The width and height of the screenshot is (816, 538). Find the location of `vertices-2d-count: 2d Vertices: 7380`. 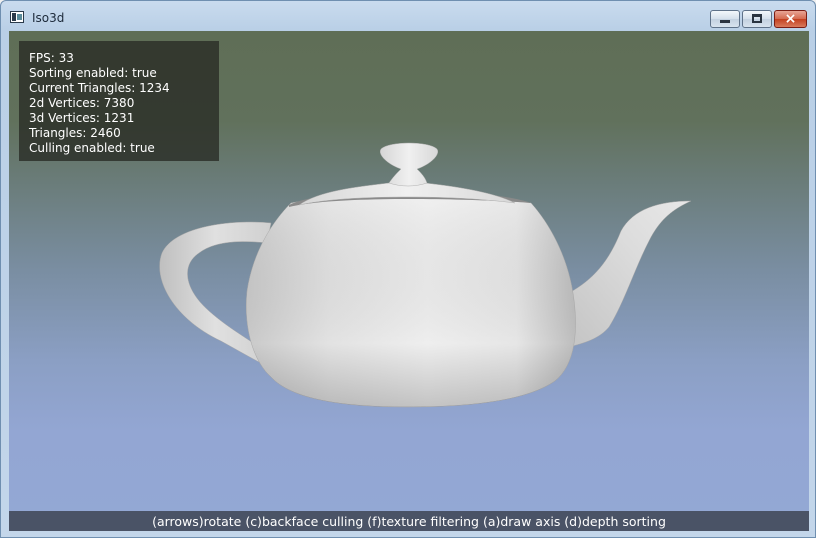

vertices-2d-count: 2d Vertices: 7380 is located at coordinates (82, 103).